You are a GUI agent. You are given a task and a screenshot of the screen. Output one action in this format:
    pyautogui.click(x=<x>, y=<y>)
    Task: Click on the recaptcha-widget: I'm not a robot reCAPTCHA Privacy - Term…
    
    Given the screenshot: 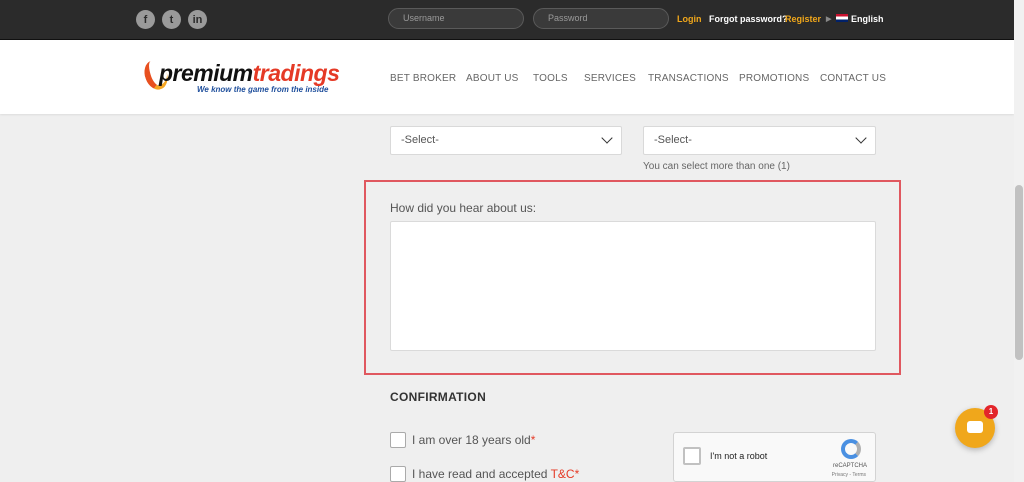 What is the action you would take?
    pyautogui.click(x=774, y=457)
    